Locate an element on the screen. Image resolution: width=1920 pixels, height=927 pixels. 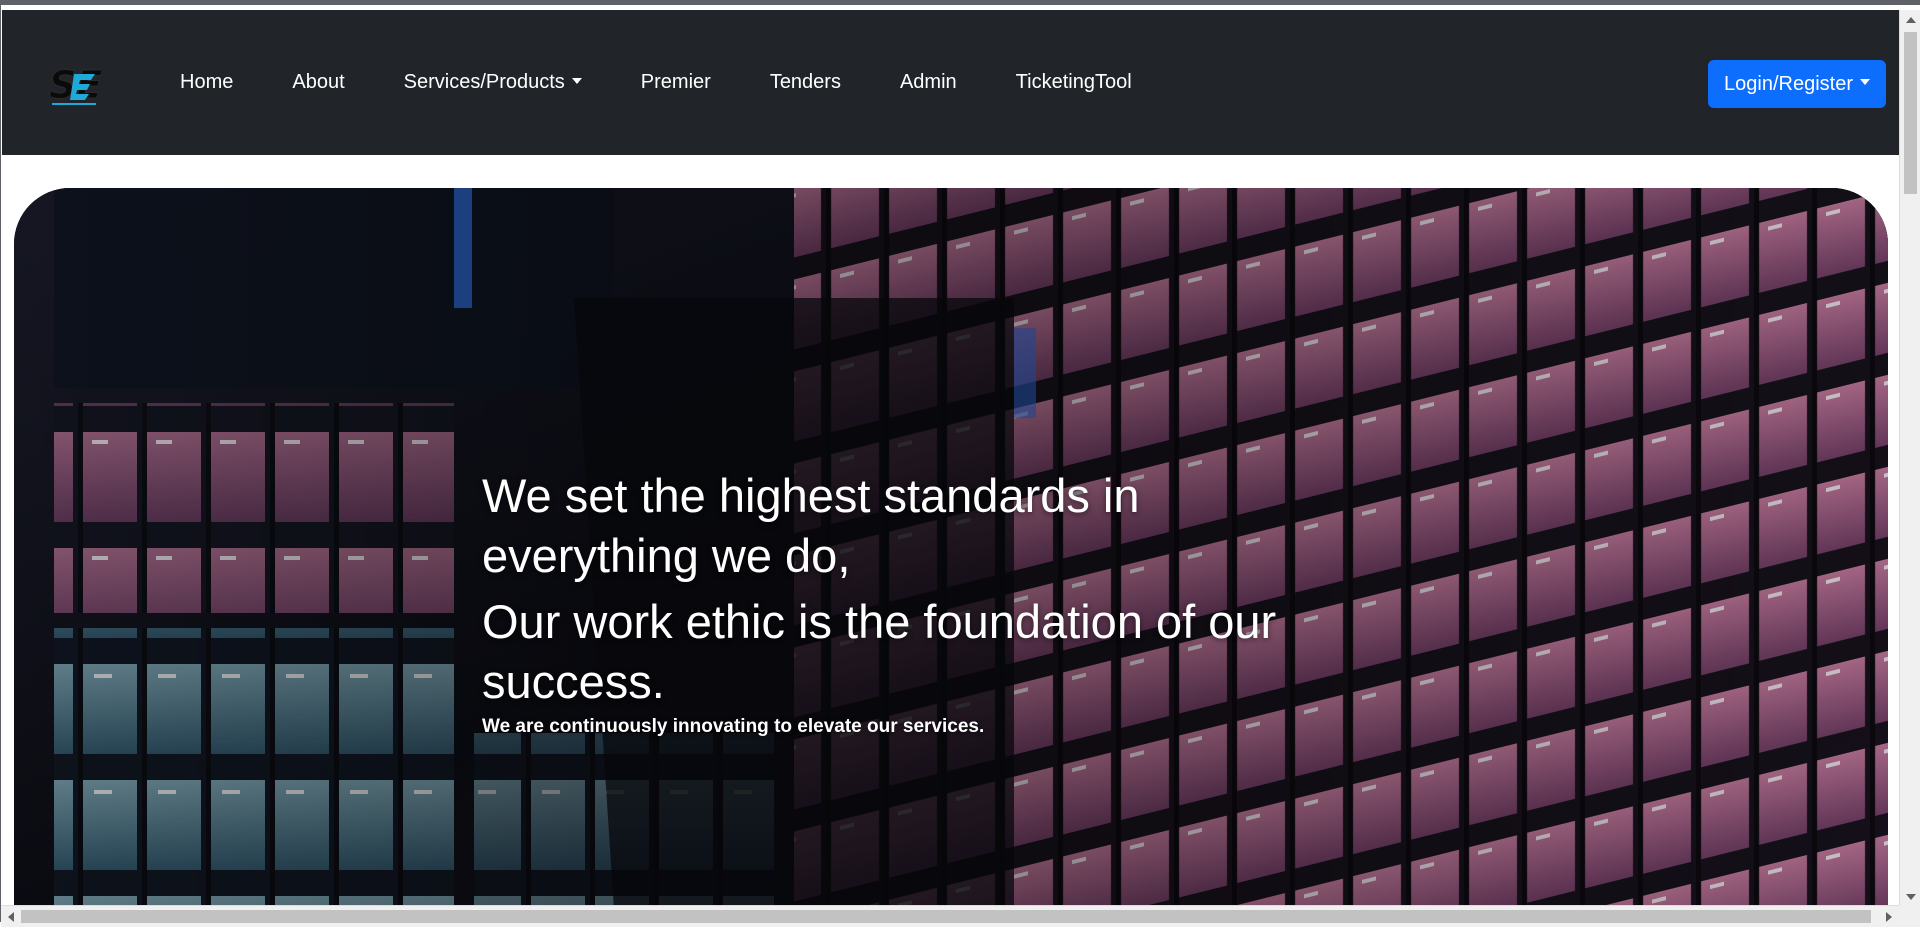
se-logo-icon: SE is located at coordinates (76, 85).